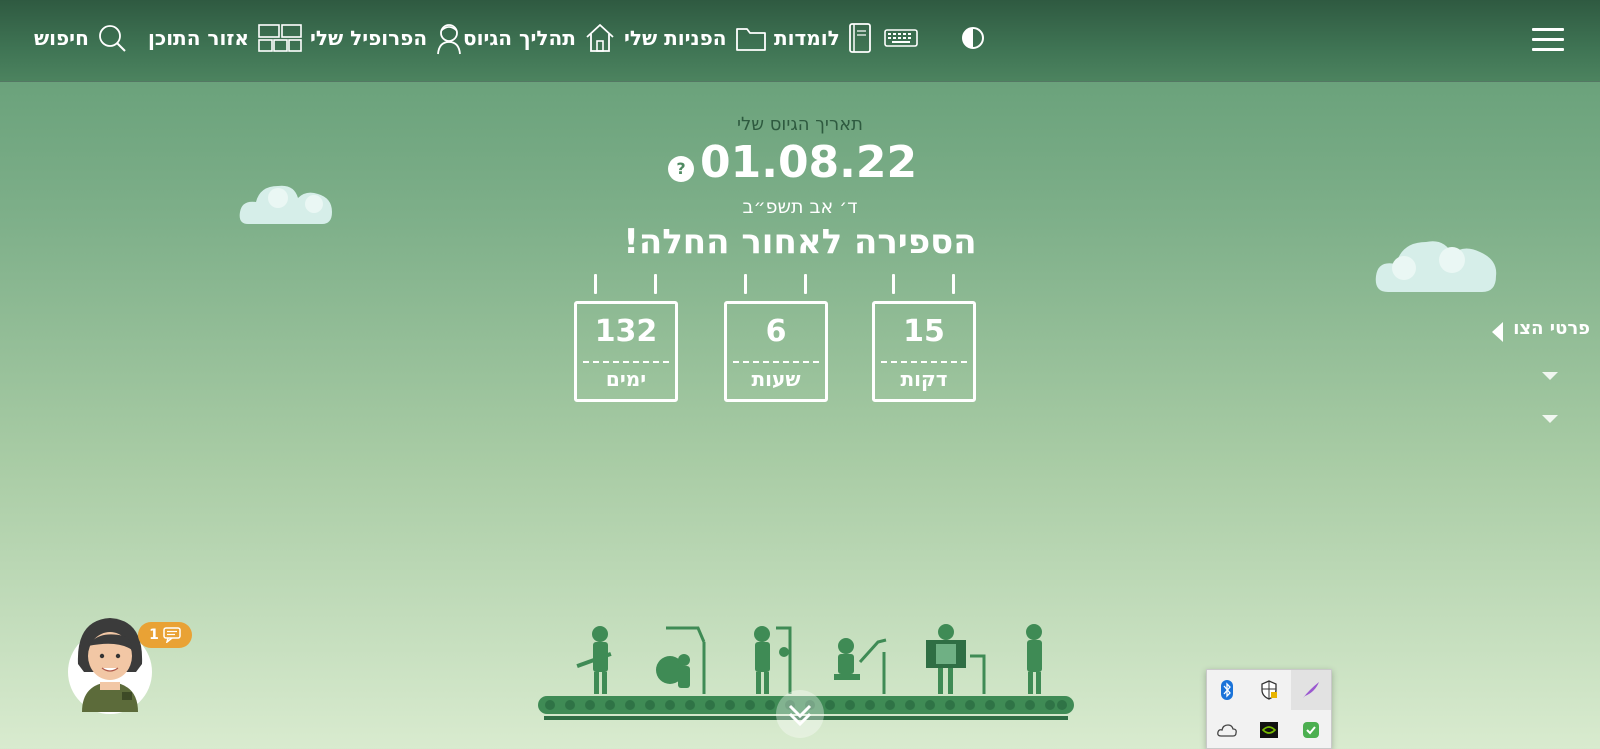 This screenshot has height=749, width=1600. What do you see at coordinates (924, 331) in the screenshot?
I see `countdown-value: 15` at bounding box center [924, 331].